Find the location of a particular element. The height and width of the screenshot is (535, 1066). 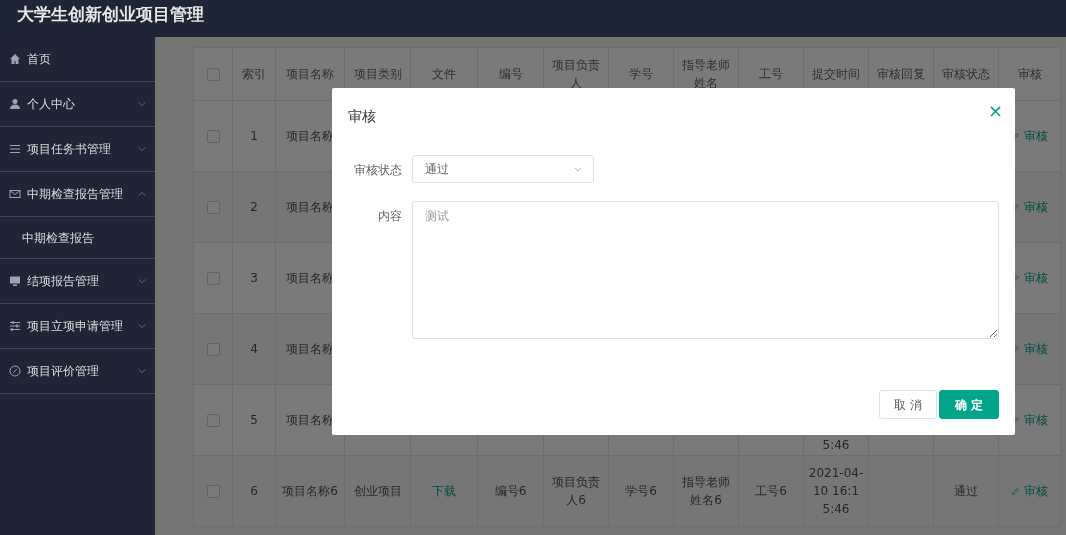

column-header: 项目负责人 is located at coordinates (576, 74).